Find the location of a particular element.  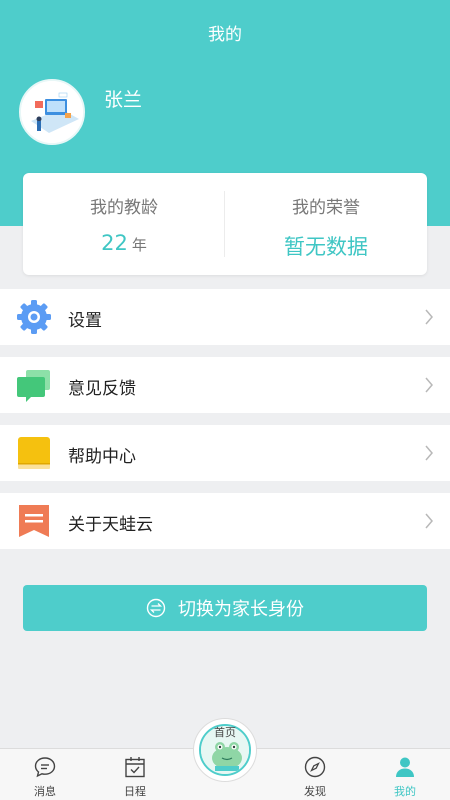

tab-label-discover: 发现 is located at coordinates (315, 791).